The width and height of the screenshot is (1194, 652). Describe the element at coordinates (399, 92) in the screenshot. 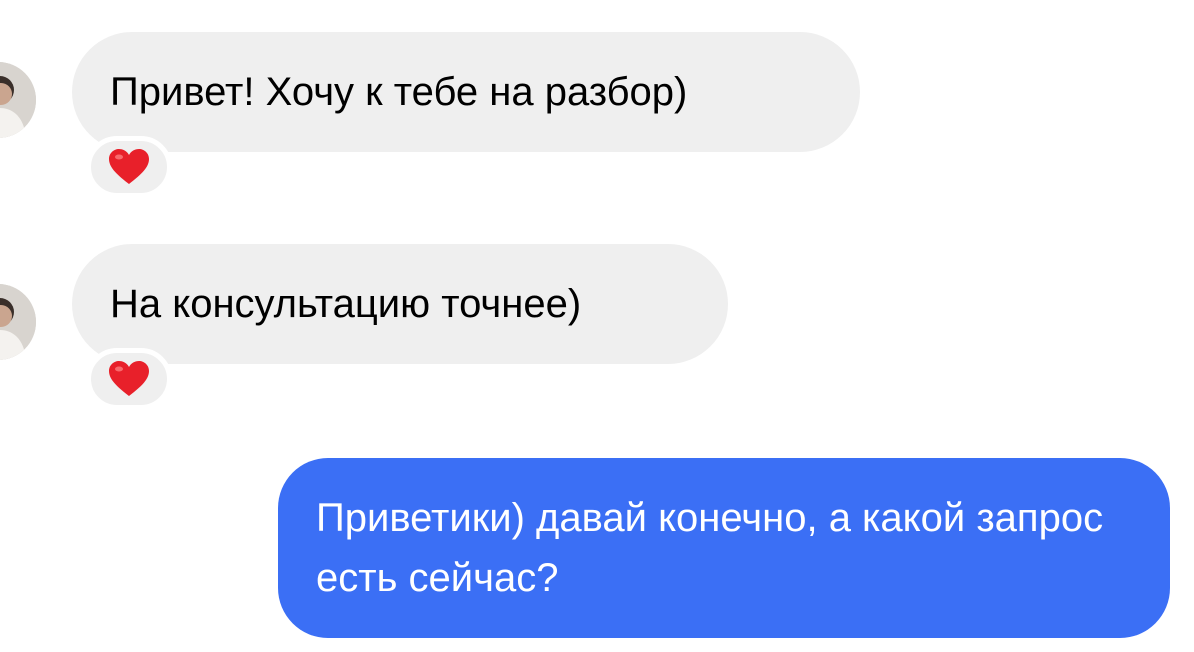

I see `message-text: Привет! Хочу к тебе на разбор)` at that location.